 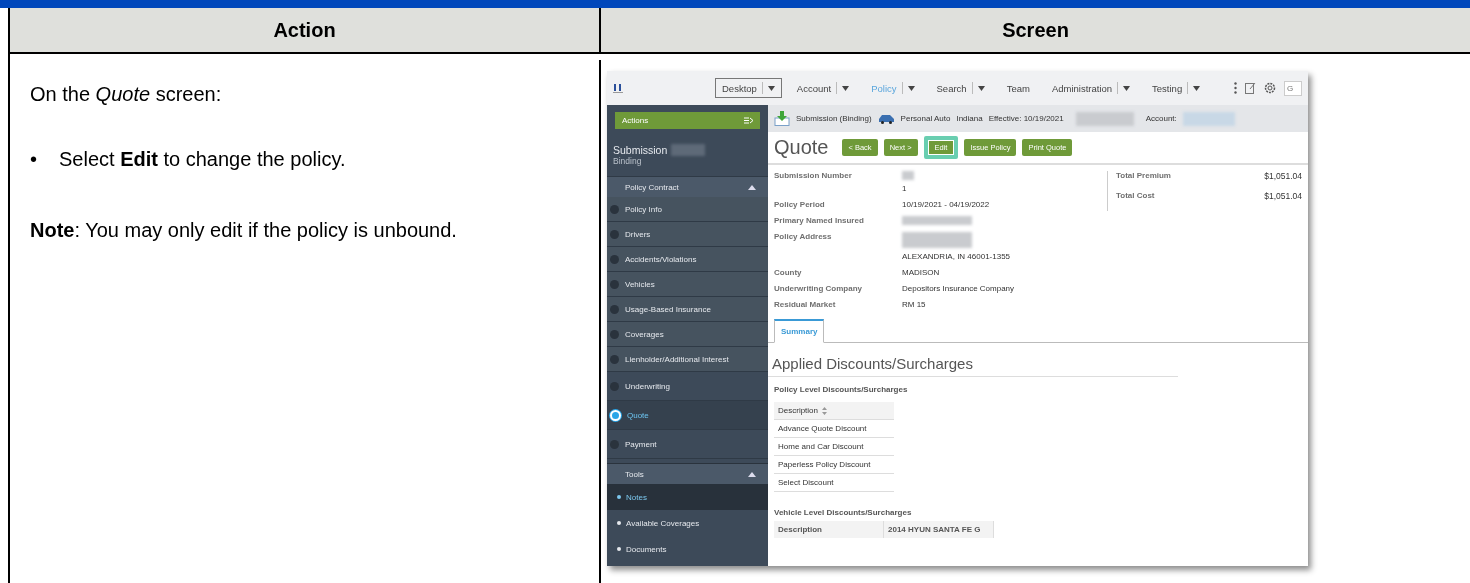 What do you see at coordinates (824, 410) in the screenshot?
I see `sort-icon` at bounding box center [824, 410].